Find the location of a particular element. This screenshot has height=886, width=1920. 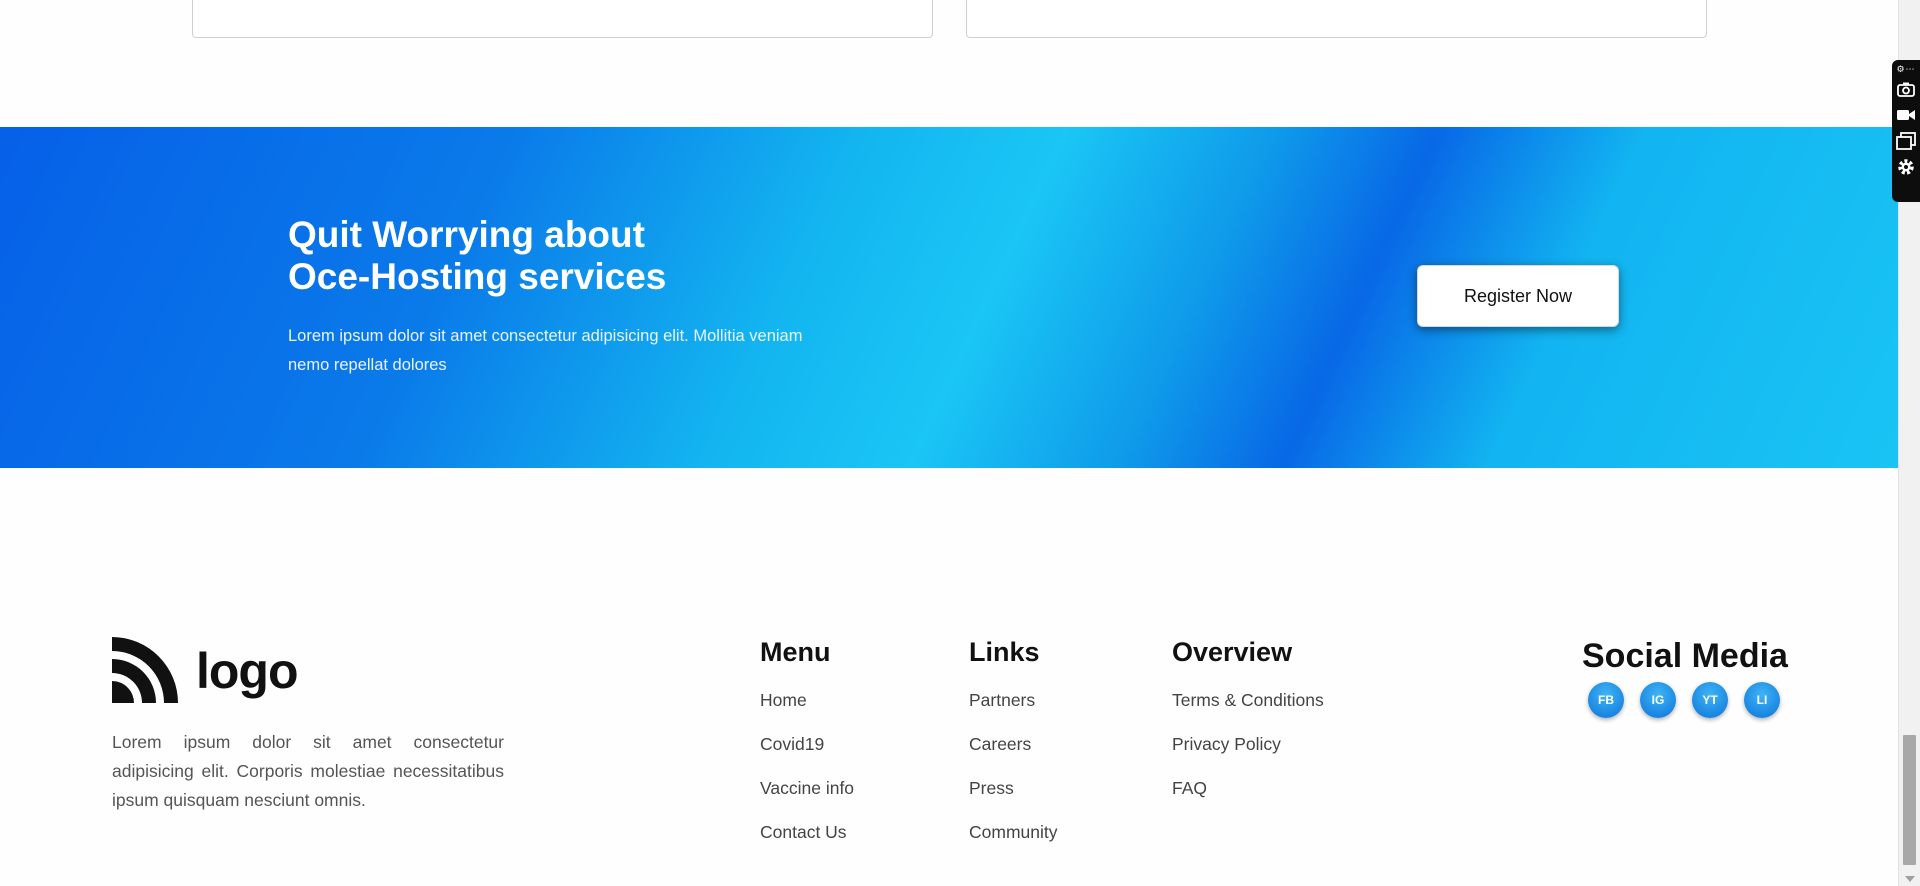

cta-title: Quit Worrying about Oce-Hosting services is located at coordinates (588, 256).